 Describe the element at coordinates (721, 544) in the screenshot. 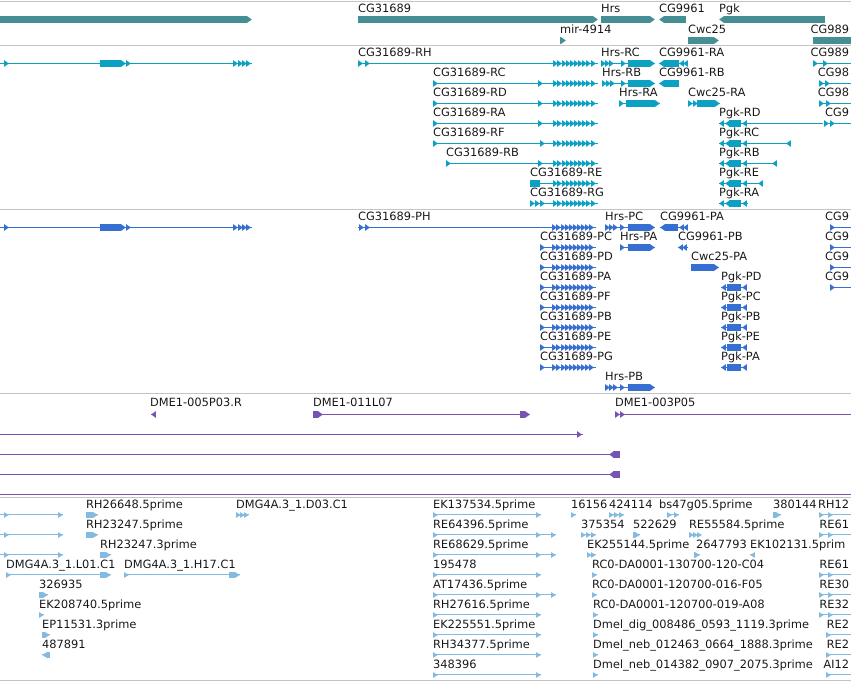

I see `feature-label: 2647793` at that location.